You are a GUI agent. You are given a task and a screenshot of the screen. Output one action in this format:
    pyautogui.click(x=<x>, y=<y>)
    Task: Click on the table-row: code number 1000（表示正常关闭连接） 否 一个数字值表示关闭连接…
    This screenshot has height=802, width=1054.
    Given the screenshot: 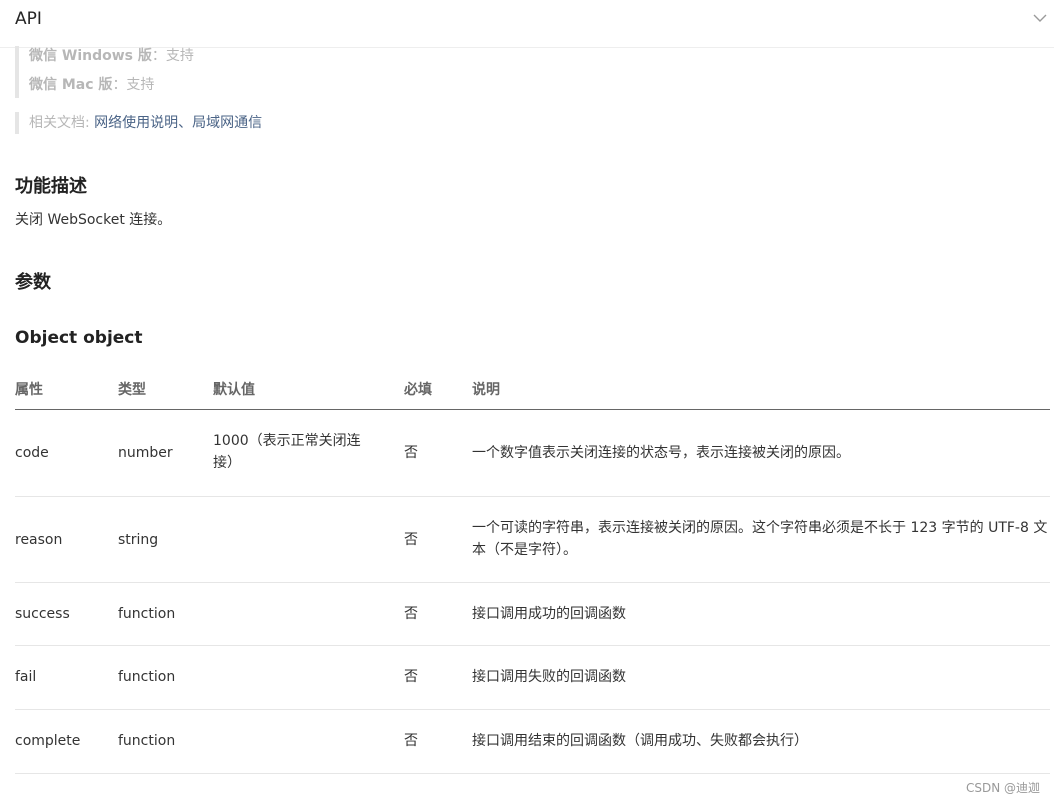 What is the action you would take?
    pyautogui.click(x=532, y=453)
    